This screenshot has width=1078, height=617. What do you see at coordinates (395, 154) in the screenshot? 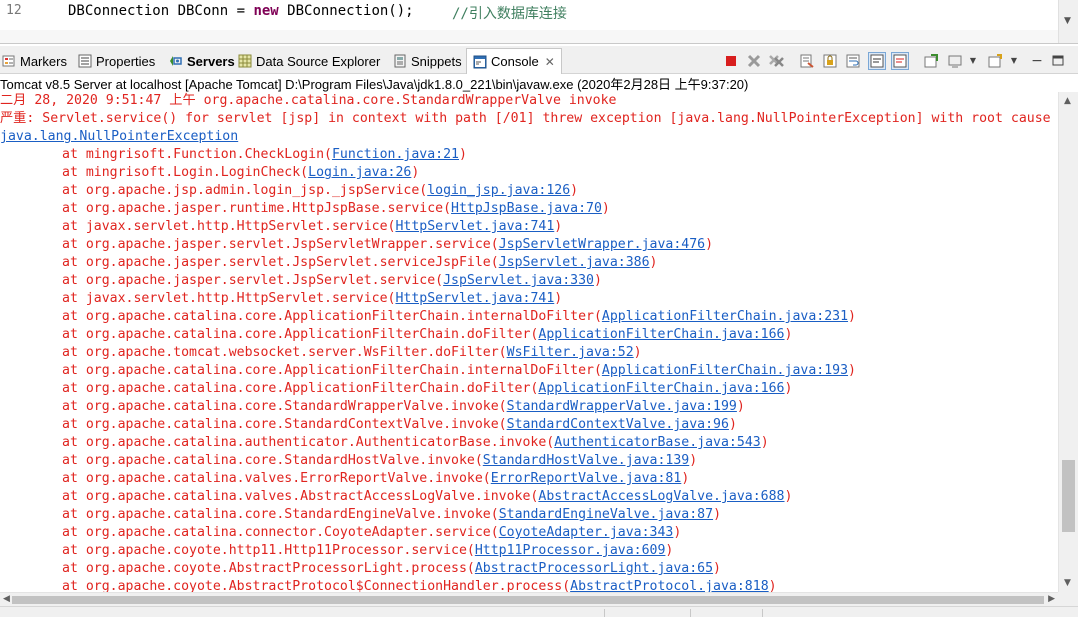
I see `source-link: Function.java:21` at bounding box center [395, 154].